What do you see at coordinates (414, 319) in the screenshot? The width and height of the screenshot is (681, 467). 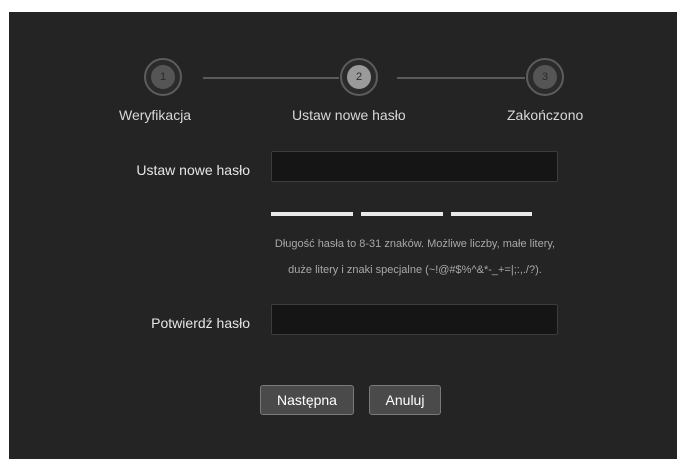 I see `confirm-password-input` at bounding box center [414, 319].